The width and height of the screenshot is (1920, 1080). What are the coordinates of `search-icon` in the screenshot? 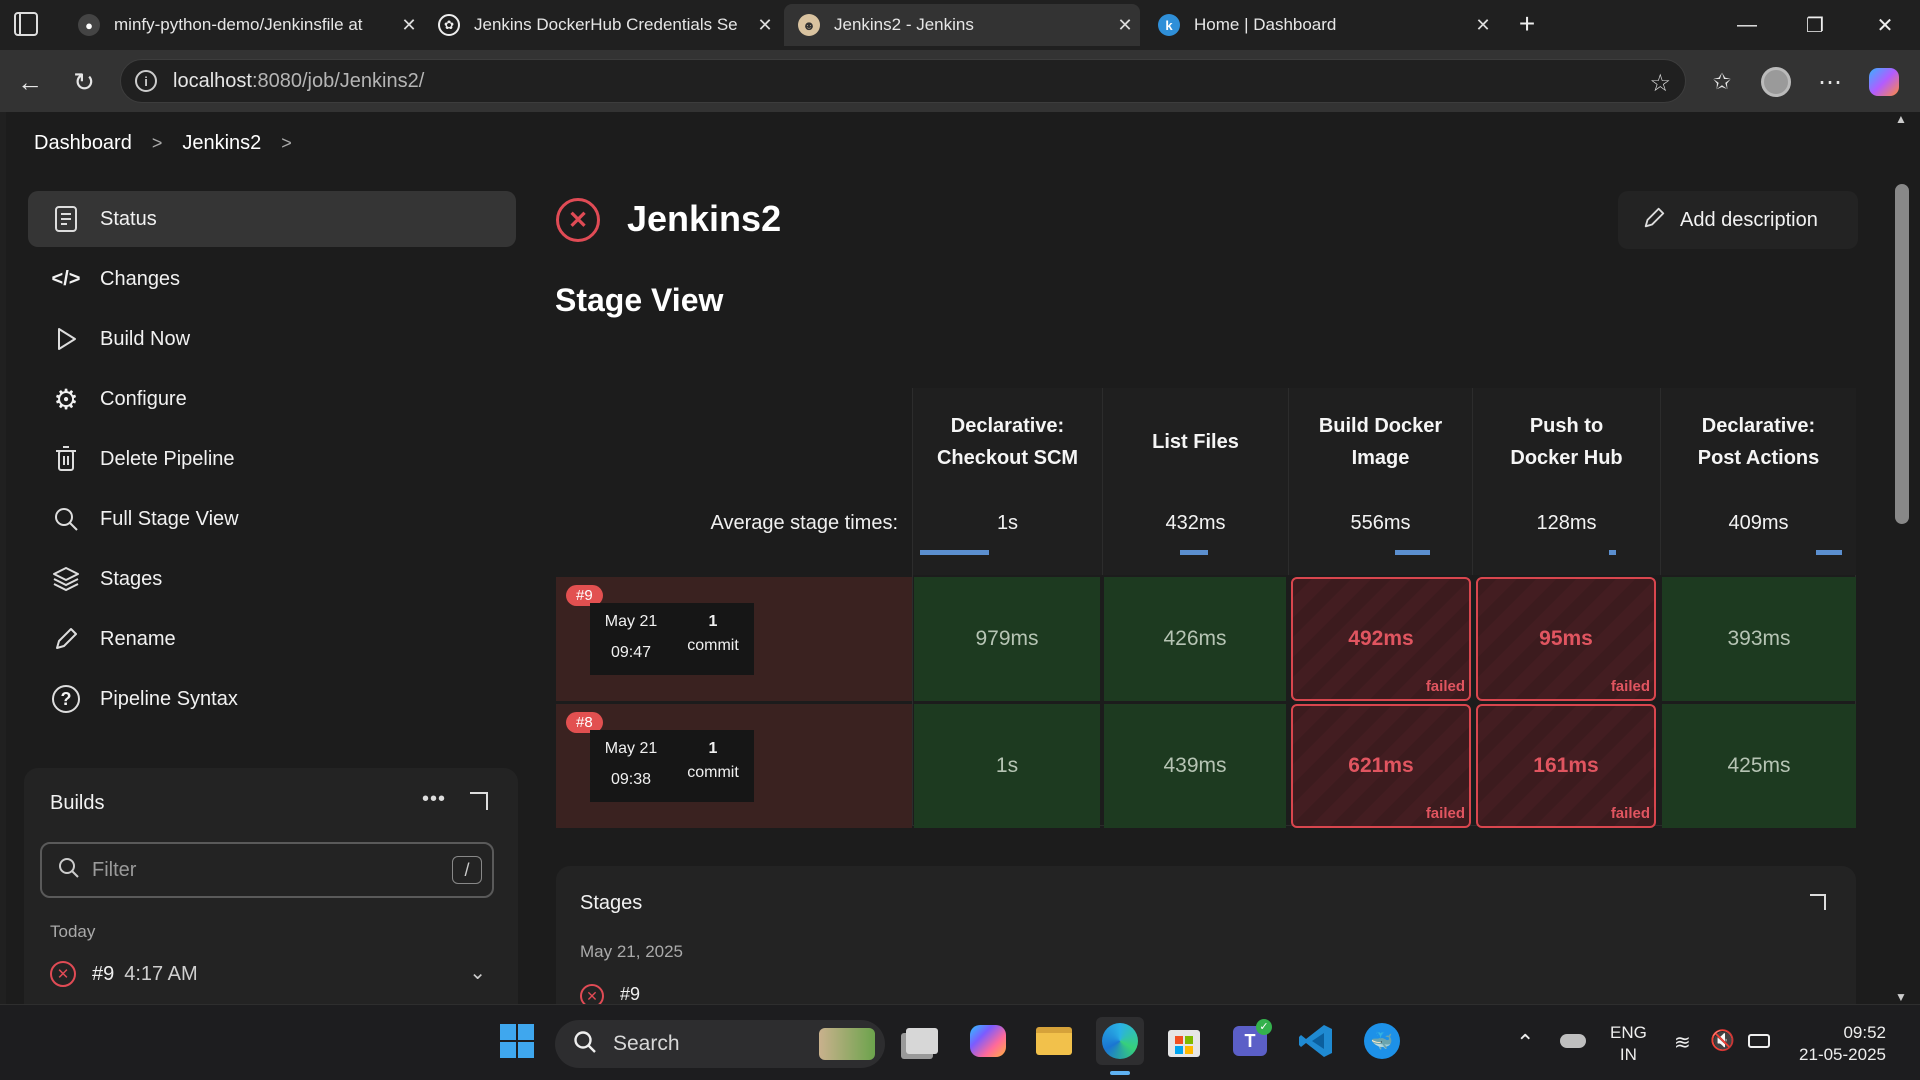 It's located at (585, 1044).